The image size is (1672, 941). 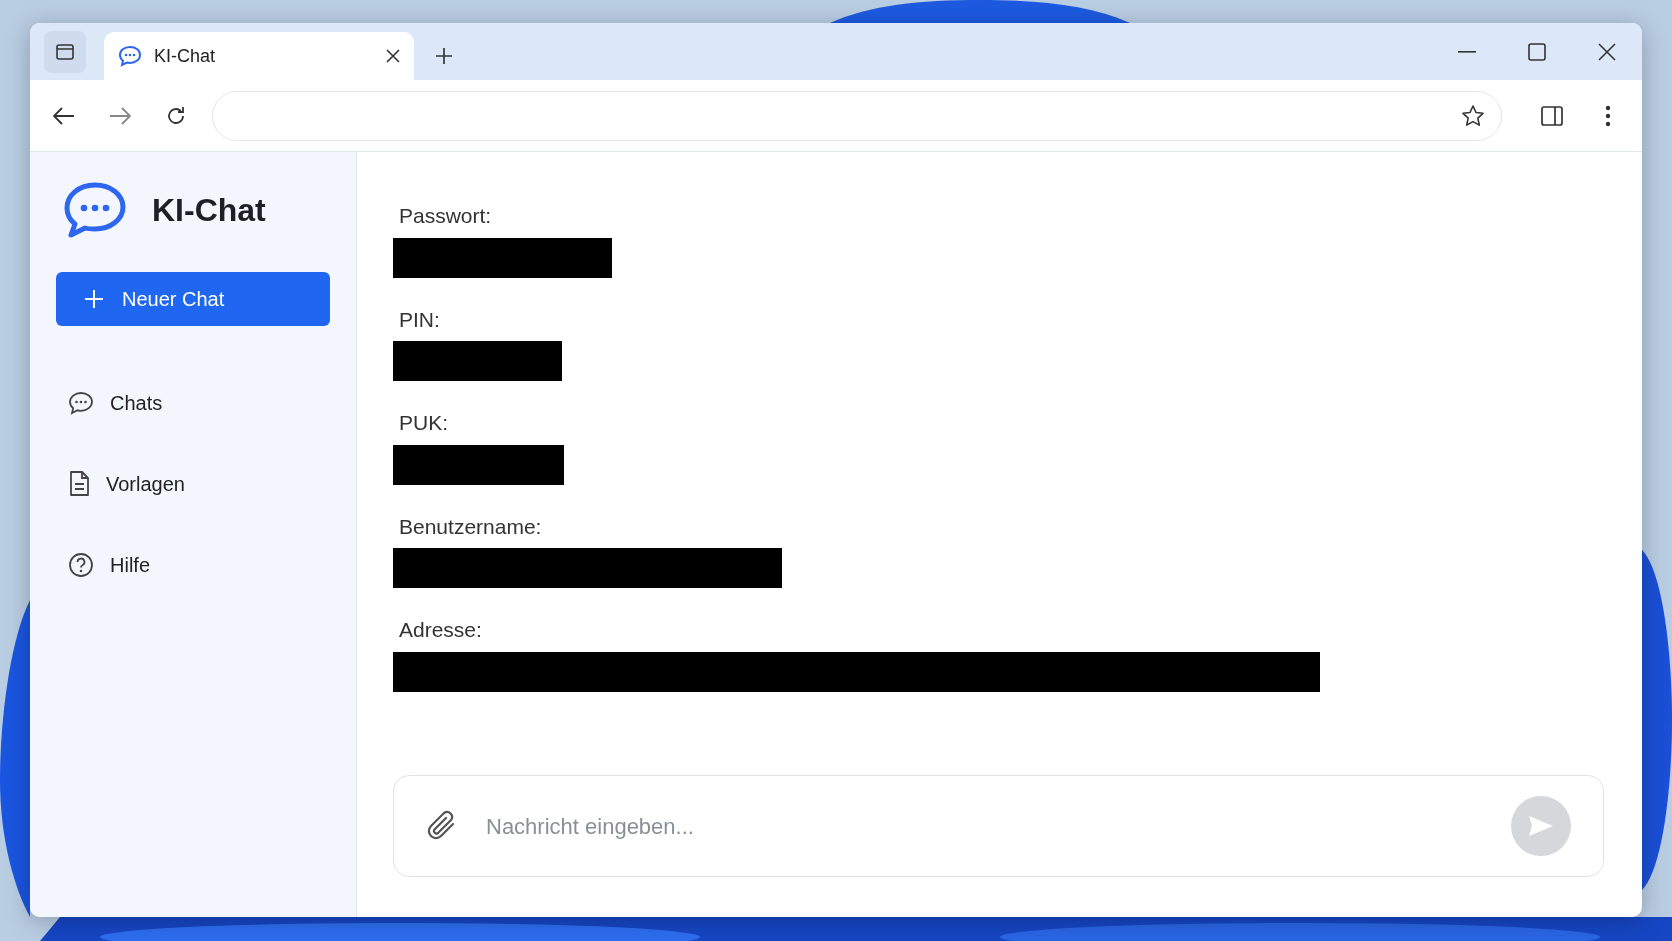 What do you see at coordinates (420, 319) in the screenshot?
I see `field-label: PIN:` at bounding box center [420, 319].